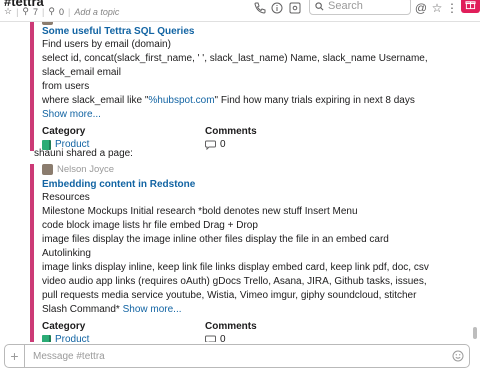 Image resolution: width=480 pixels, height=371 pixels. I want to click on more-icon: ⋮, so click(452, 8).